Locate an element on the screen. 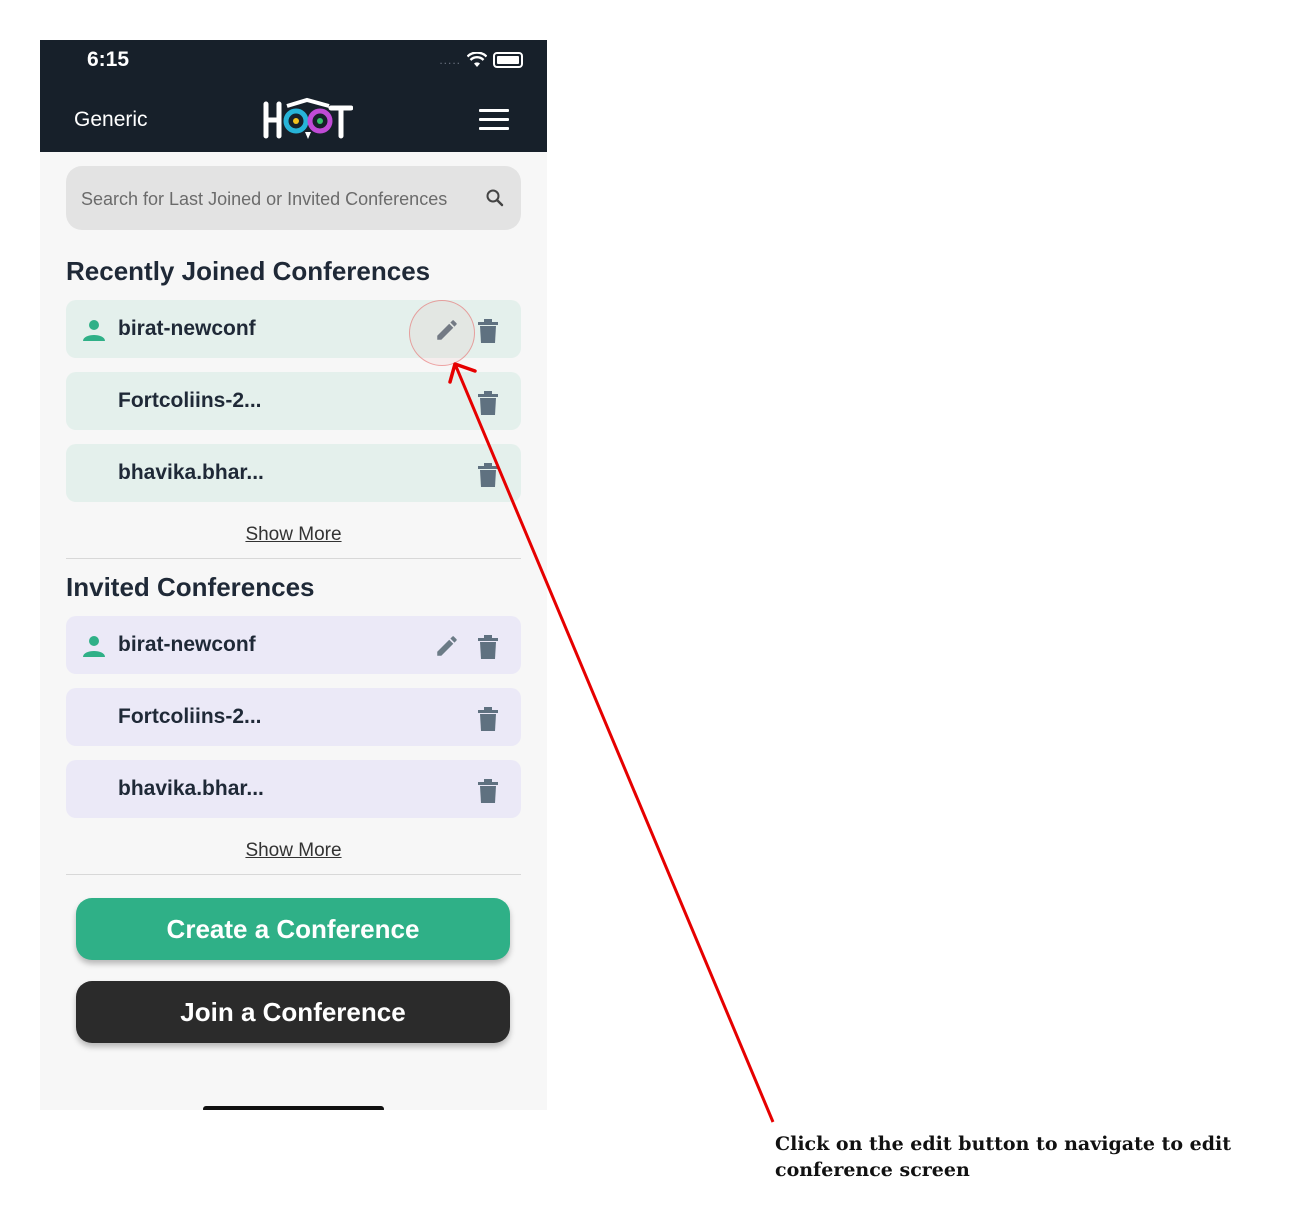  battery-icon is located at coordinates (508, 60).